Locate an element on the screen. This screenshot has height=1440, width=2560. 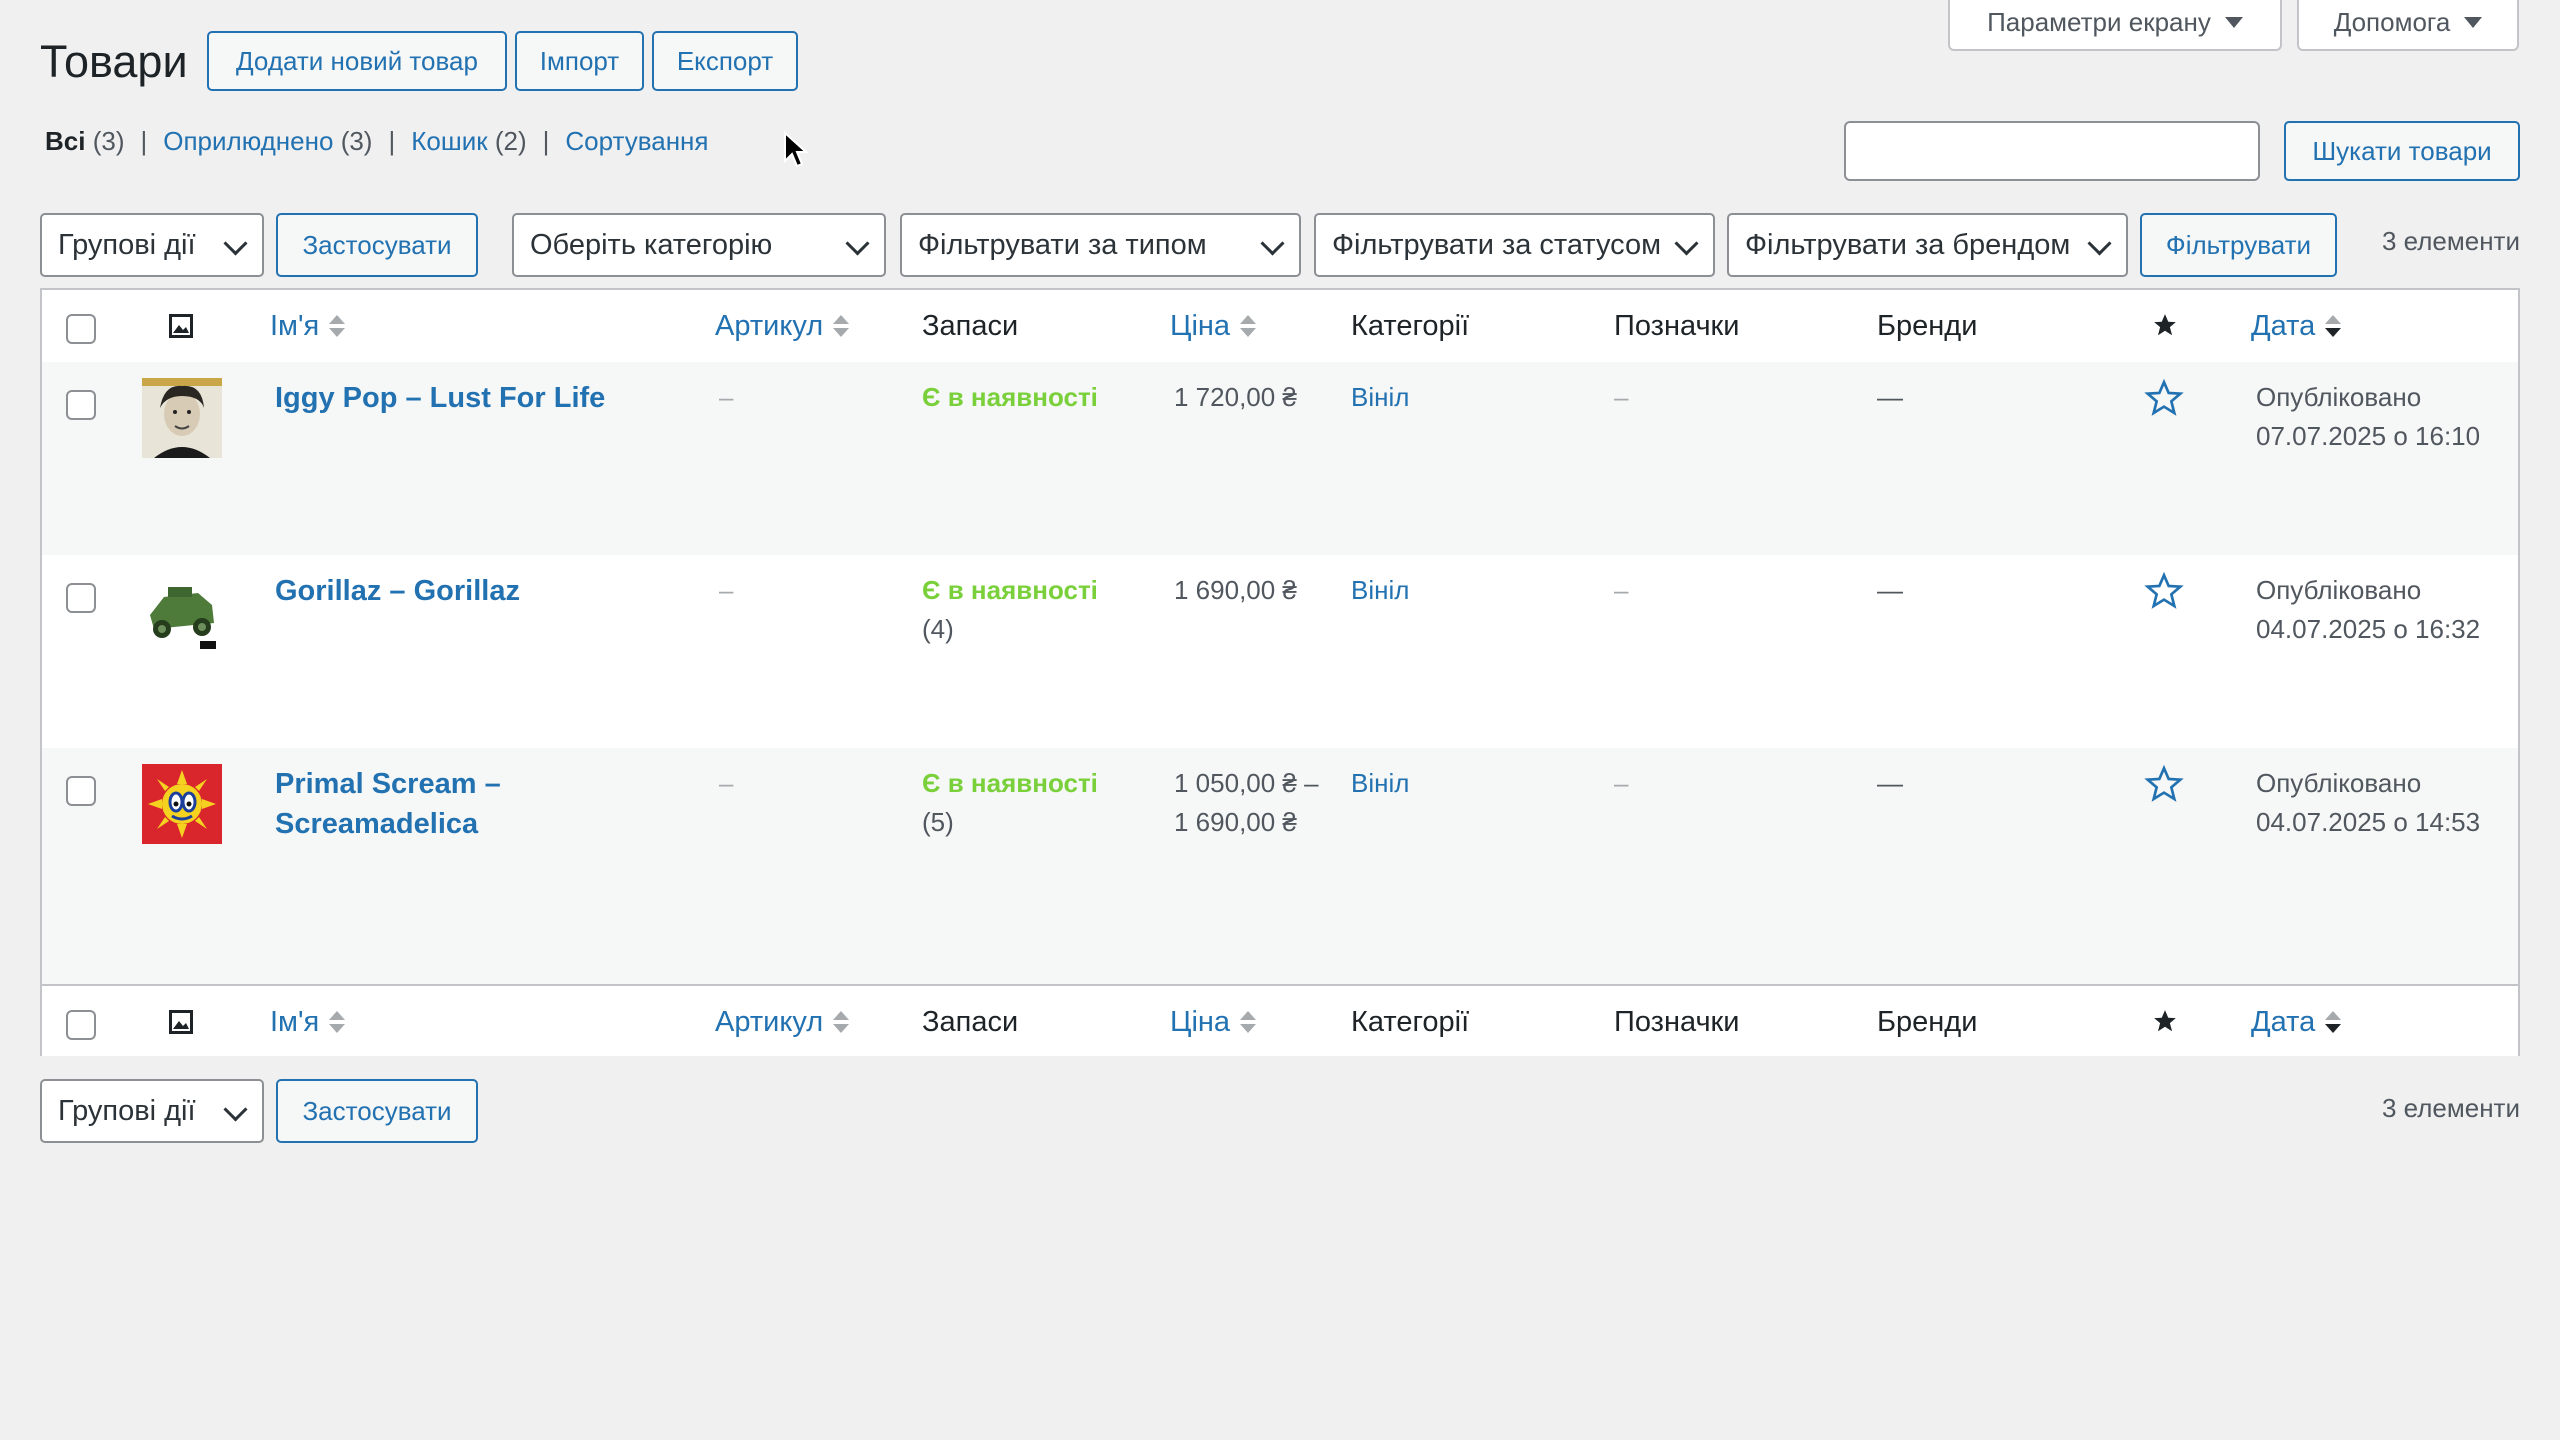
export-button: Експорт is located at coordinates (725, 61).